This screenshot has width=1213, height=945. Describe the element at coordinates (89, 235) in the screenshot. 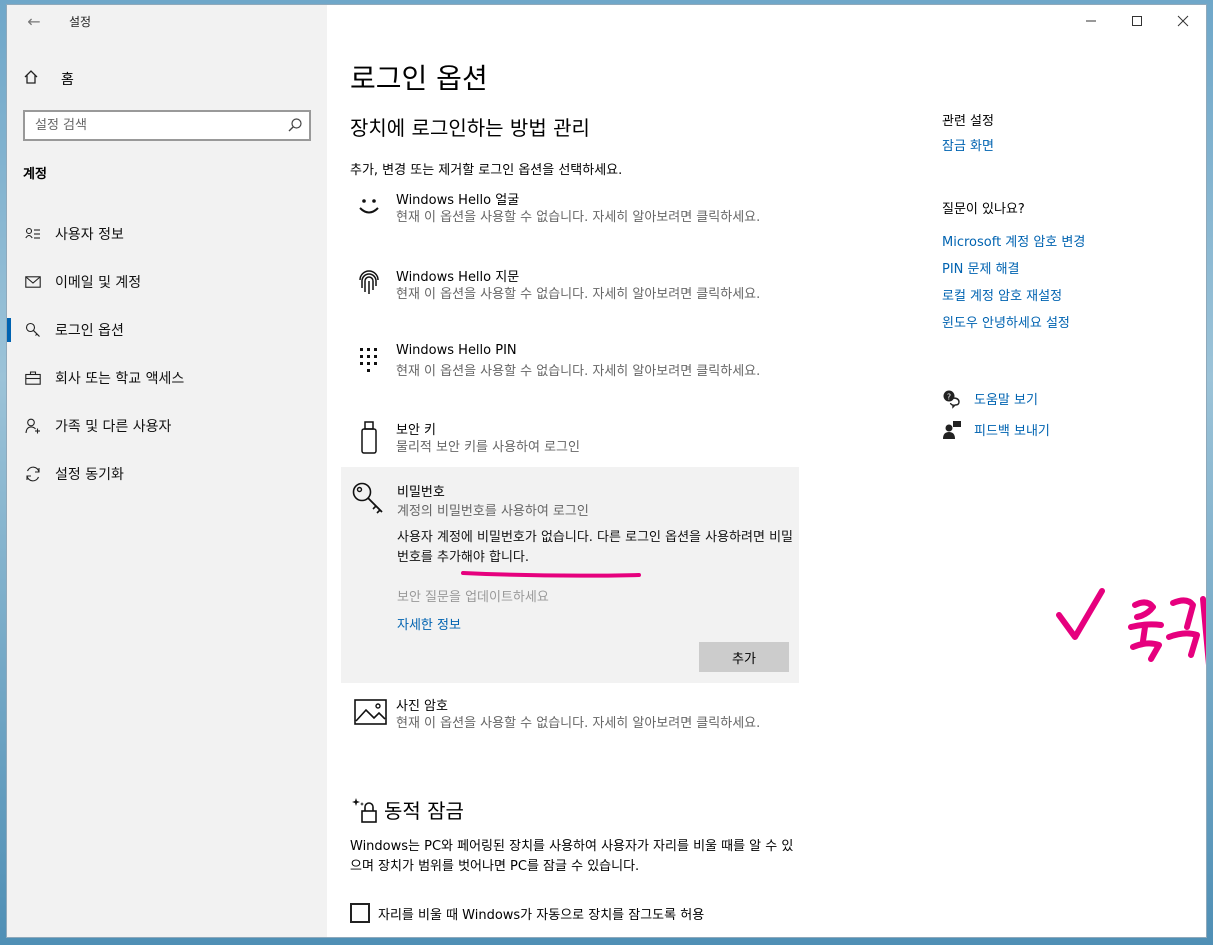

I see `sidebar-item-label: 사용자 정보` at that location.